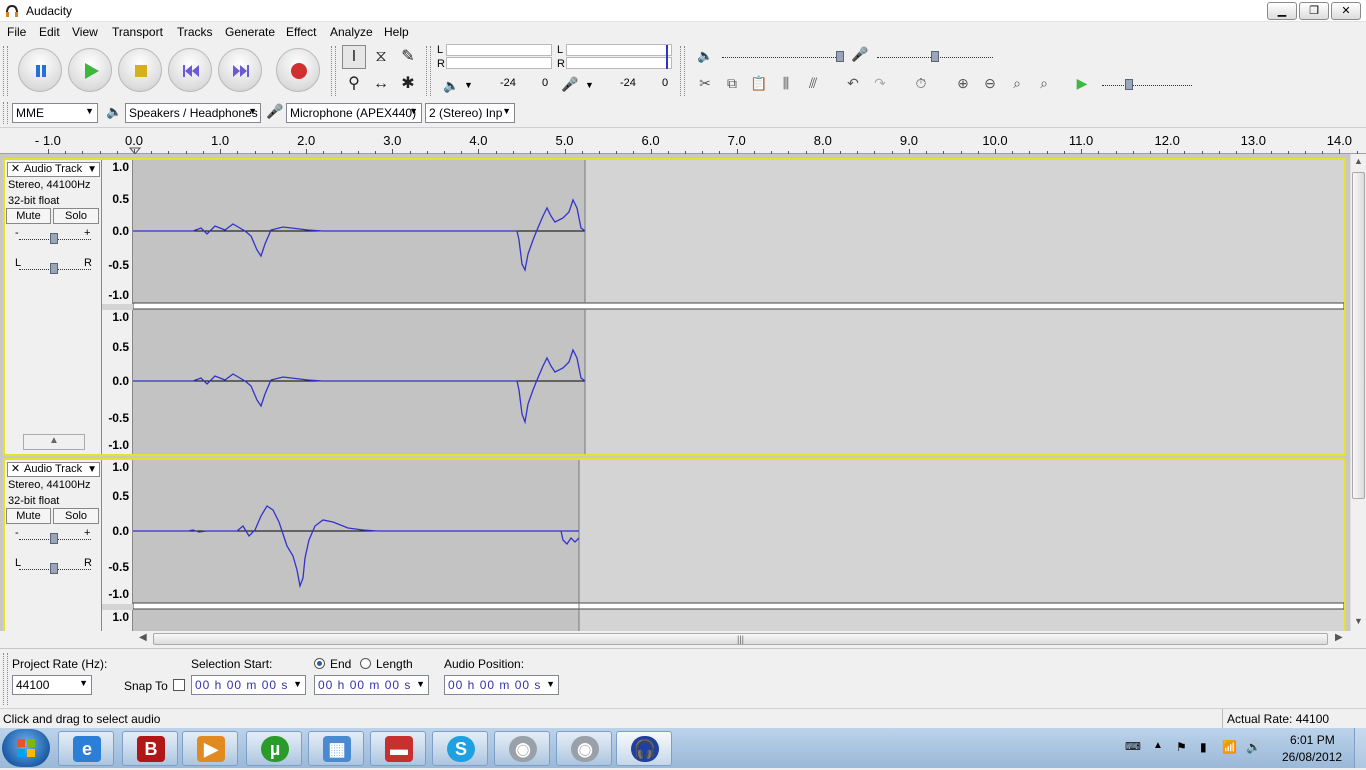 This screenshot has height=770, width=1366. I want to click on trim-icon: ⫼, so click(786, 84).